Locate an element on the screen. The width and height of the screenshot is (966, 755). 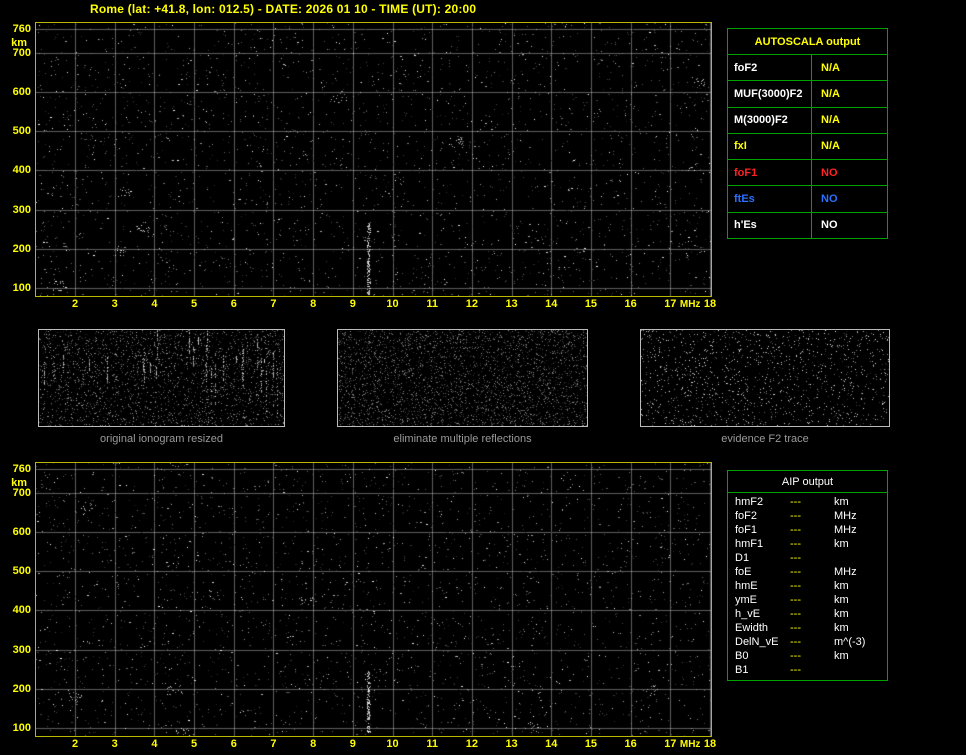
caption-original-ionogram: original ionogram resized is located at coordinates (161, 439).